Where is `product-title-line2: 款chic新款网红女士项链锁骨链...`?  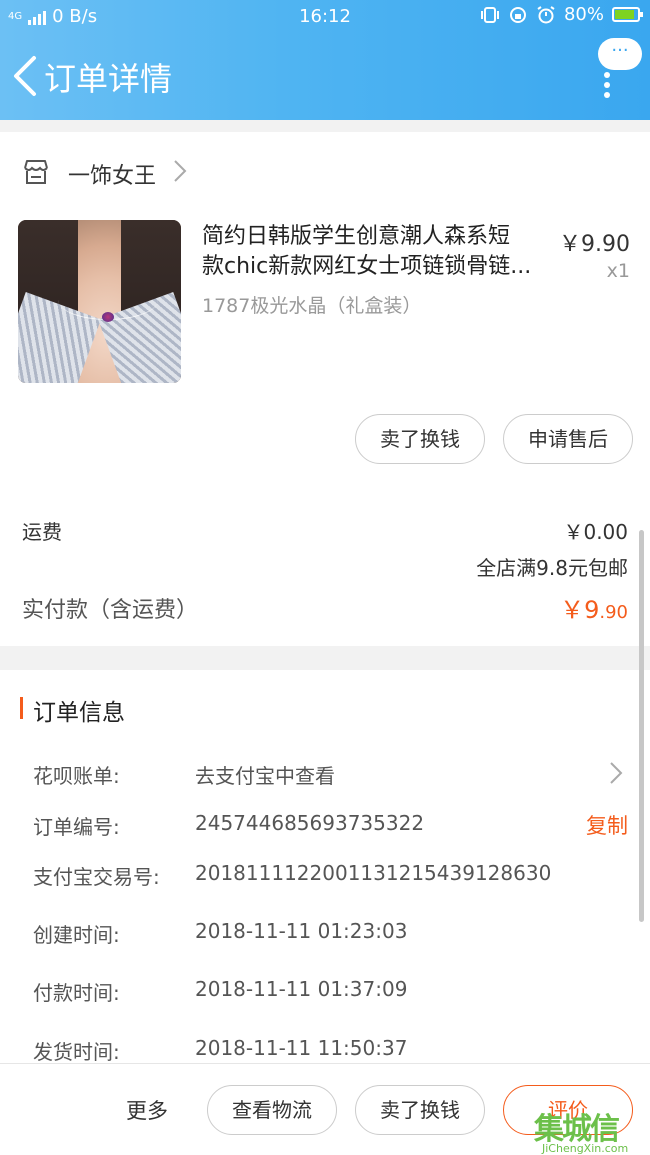 product-title-line2: 款chic新款网红女士项链锁骨链... is located at coordinates (367, 266).